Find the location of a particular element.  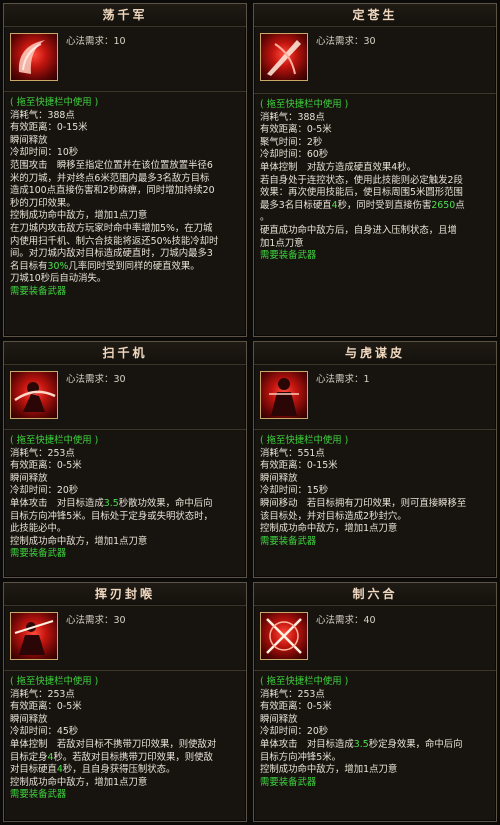

throat-cut-icon is located at coordinates (34, 636).